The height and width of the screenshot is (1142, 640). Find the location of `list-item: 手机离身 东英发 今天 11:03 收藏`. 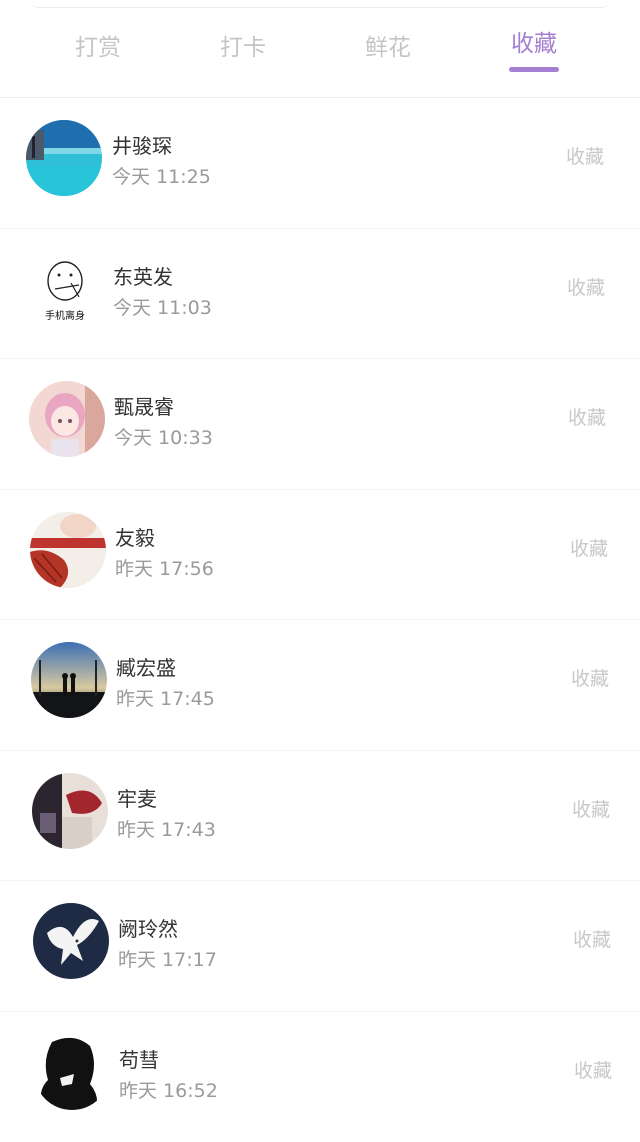

list-item: 手机离身 东英发 今天 11:03 收藏 is located at coordinates (320, 294).